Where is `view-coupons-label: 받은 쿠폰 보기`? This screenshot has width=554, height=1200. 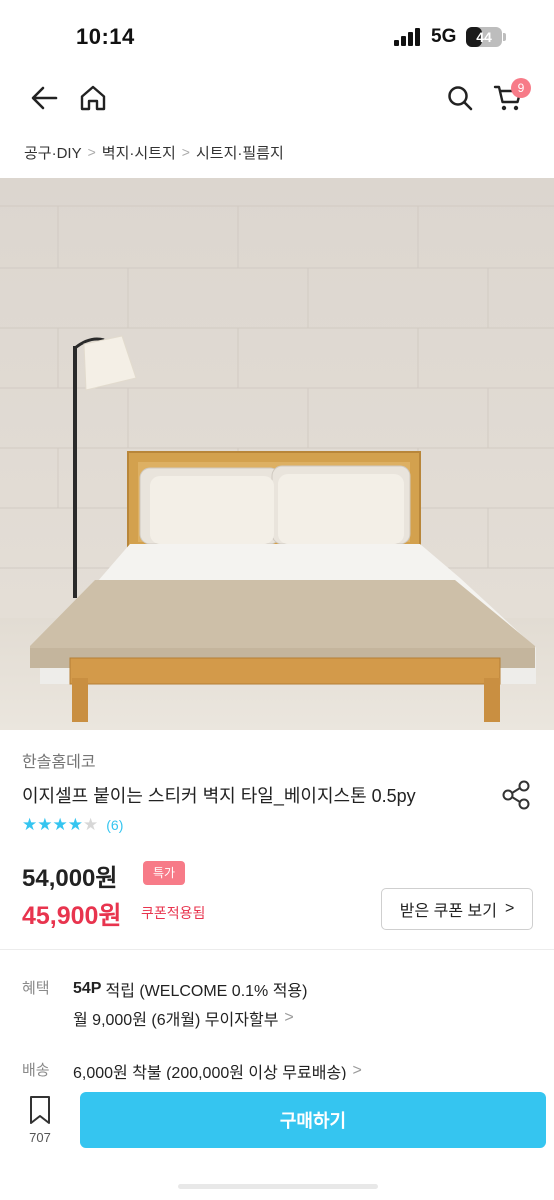
view-coupons-label: 받은 쿠폰 보기 is located at coordinates (448, 911).